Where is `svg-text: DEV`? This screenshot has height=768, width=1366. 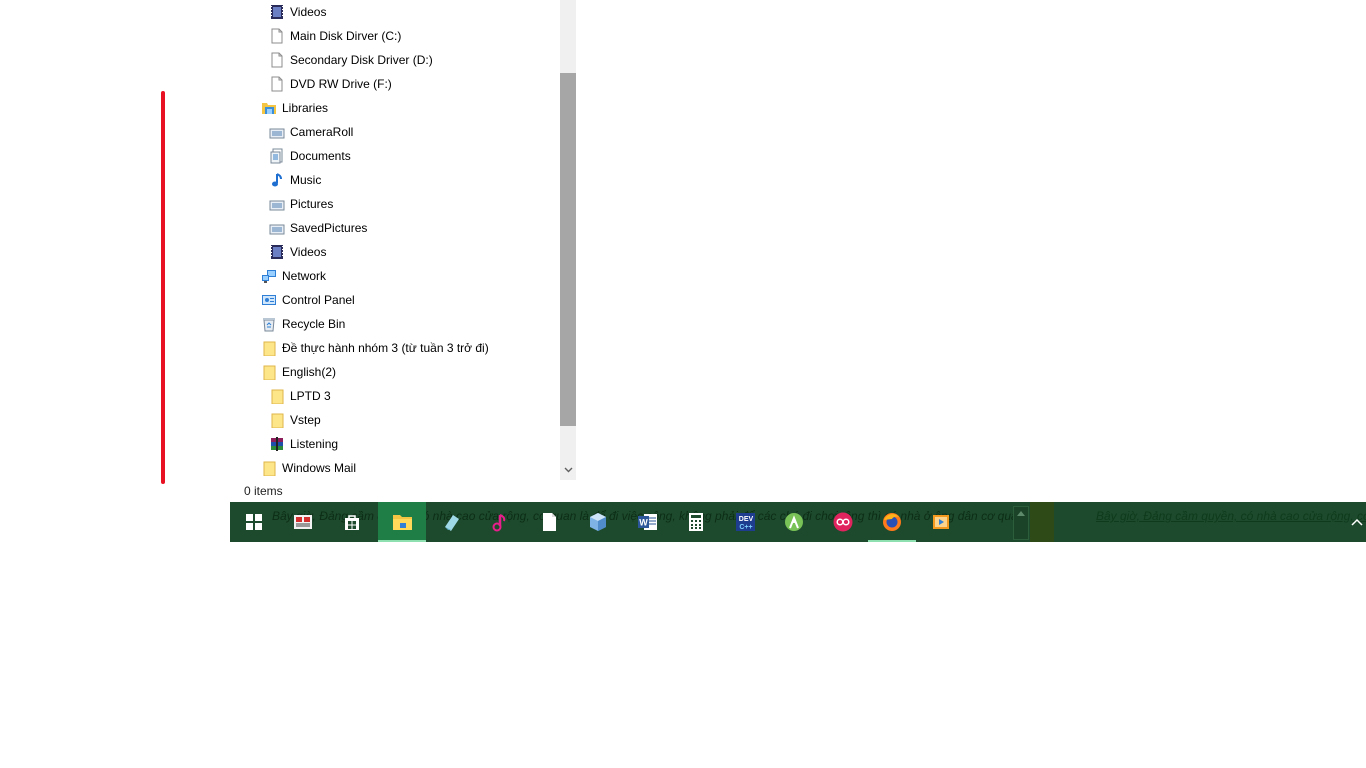
svg-text: DEV is located at coordinates (746, 519).